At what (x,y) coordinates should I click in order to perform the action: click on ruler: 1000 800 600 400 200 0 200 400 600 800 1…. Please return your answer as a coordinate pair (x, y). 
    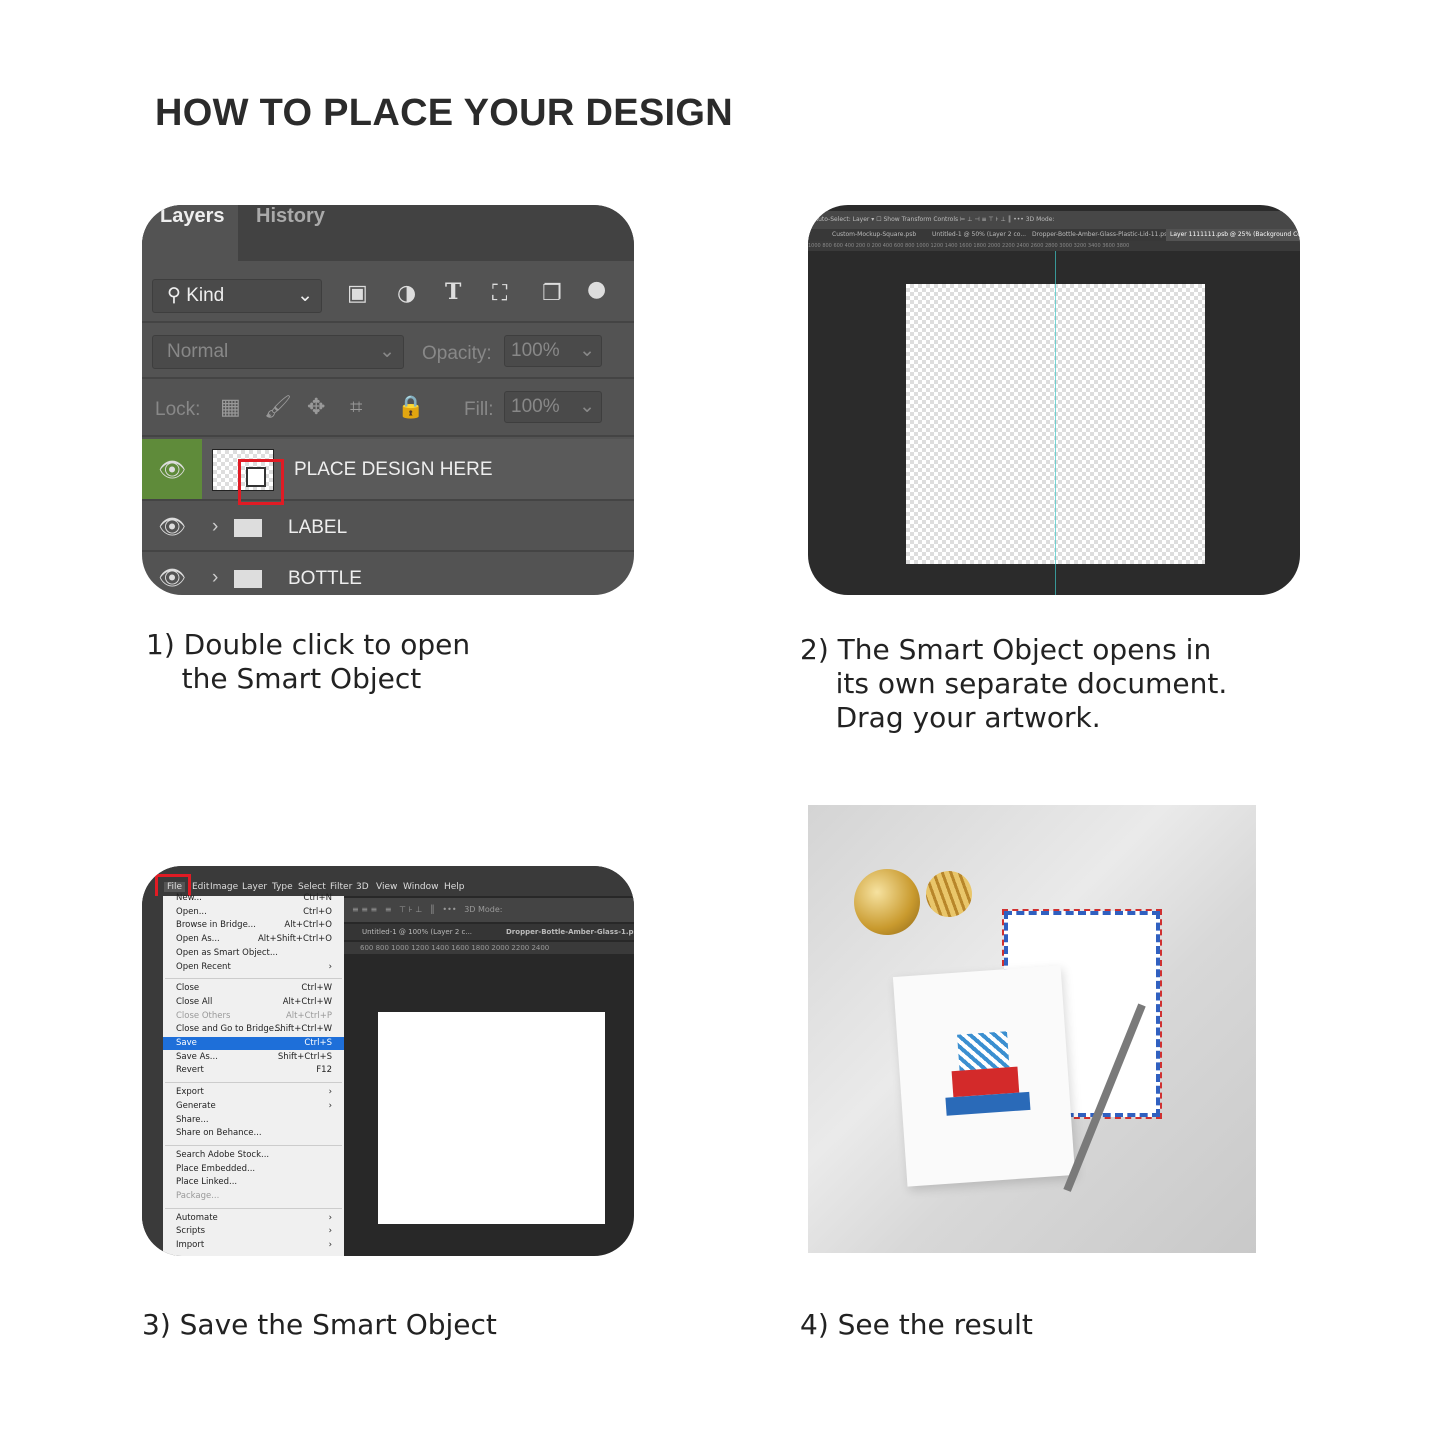
    Looking at the image, I should click on (1054, 246).